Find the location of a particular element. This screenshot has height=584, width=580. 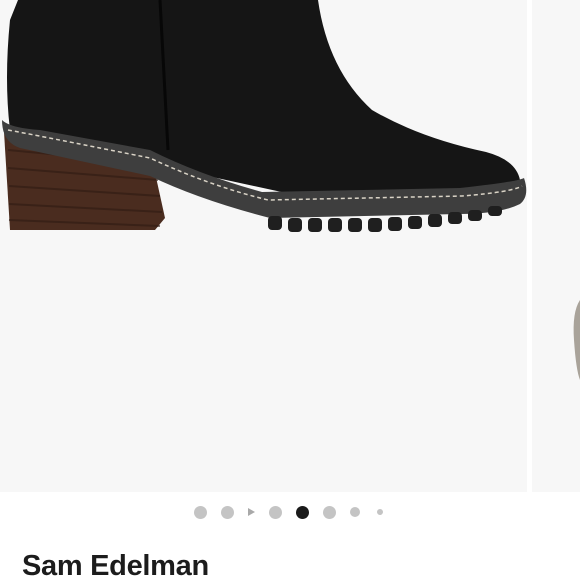

brand-name: Sam Edelman is located at coordinates (115, 566).